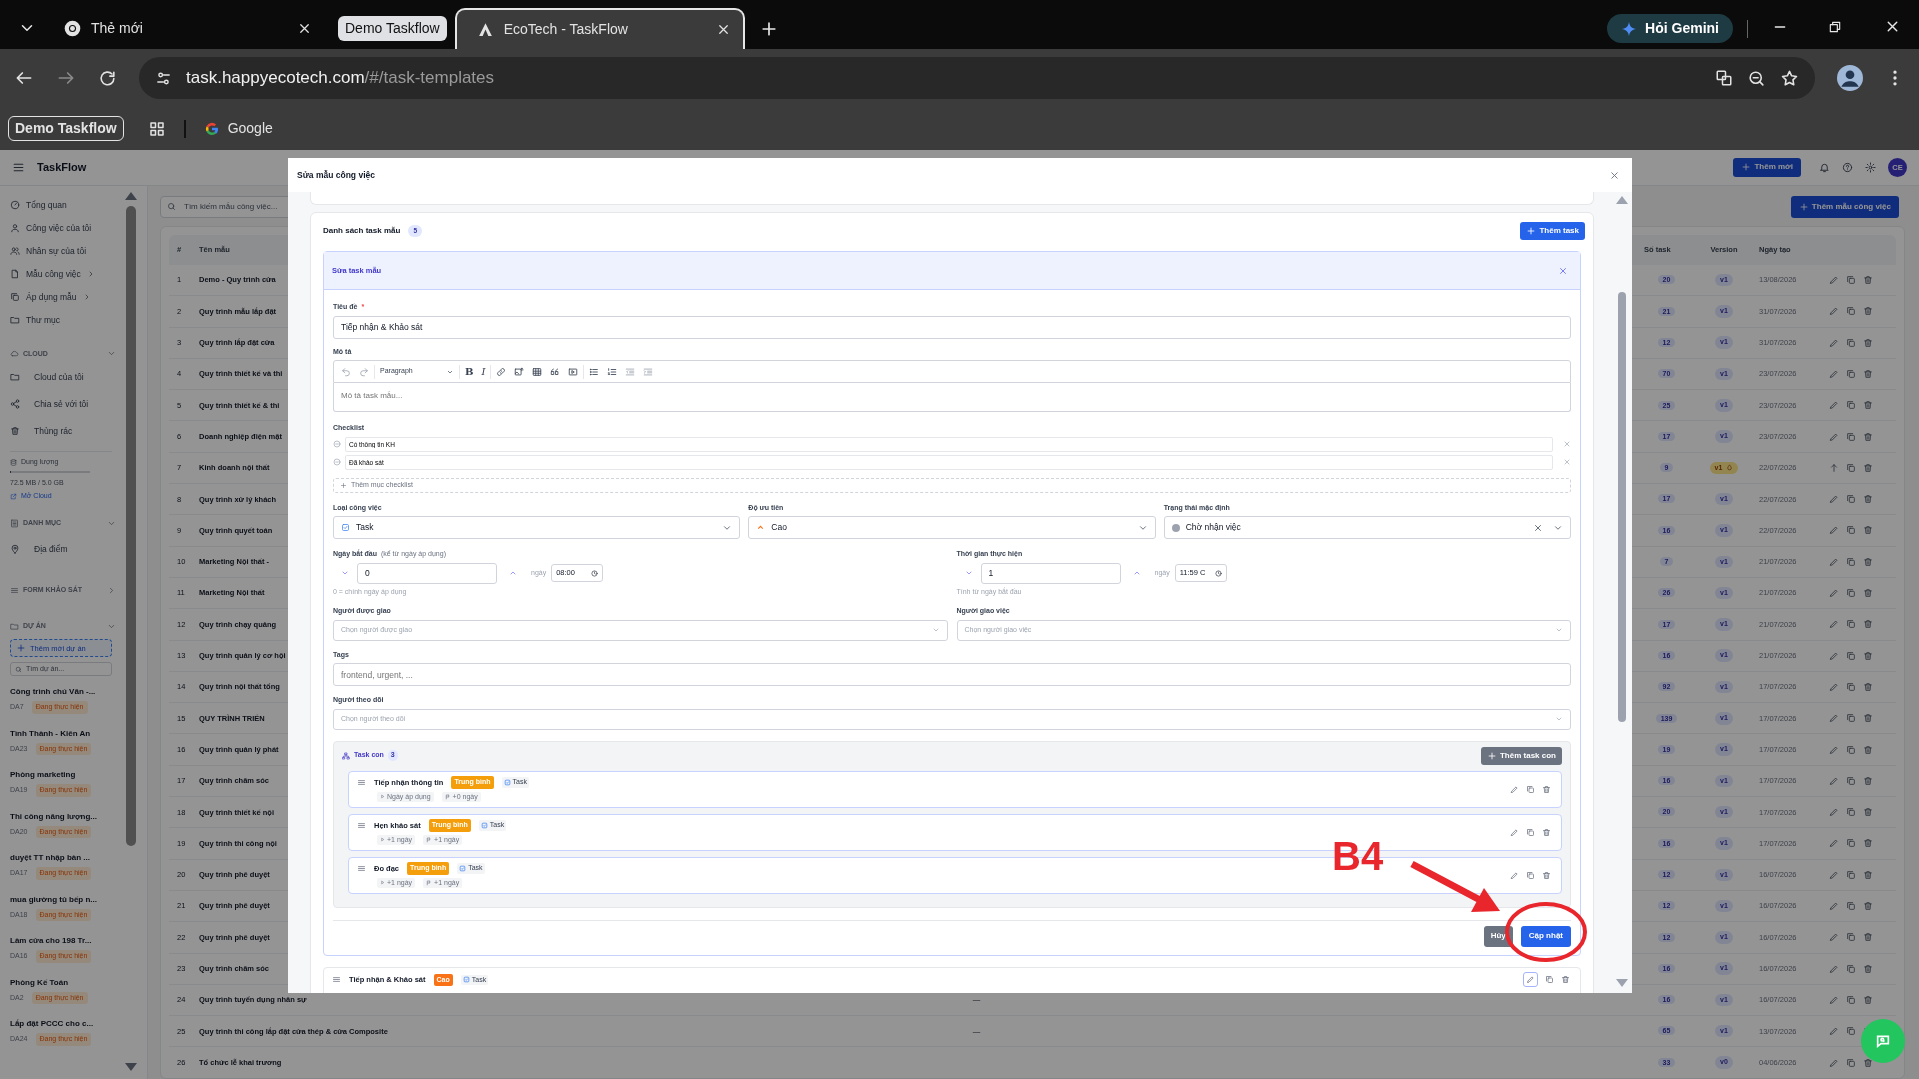  What do you see at coordinates (1850, 78) in the screenshot?
I see `profile-avatar` at bounding box center [1850, 78].